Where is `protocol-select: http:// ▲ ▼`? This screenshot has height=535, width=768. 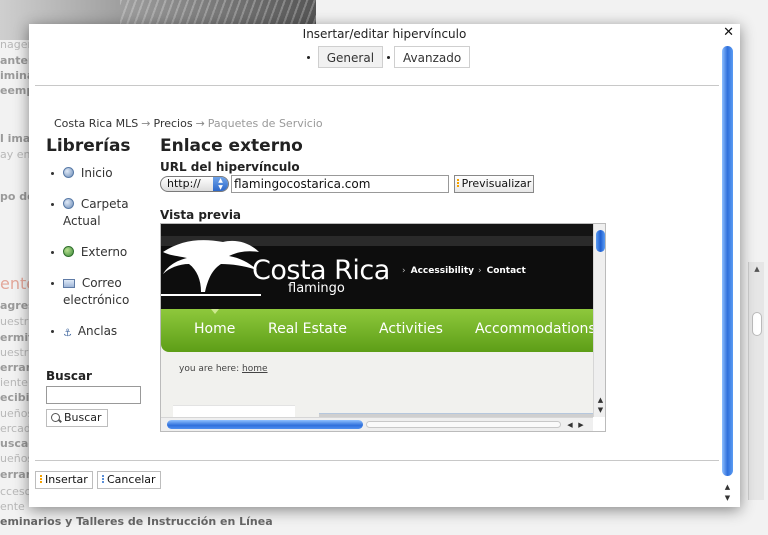
protocol-select: http:// ▲ ▼ is located at coordinates (194, 184).